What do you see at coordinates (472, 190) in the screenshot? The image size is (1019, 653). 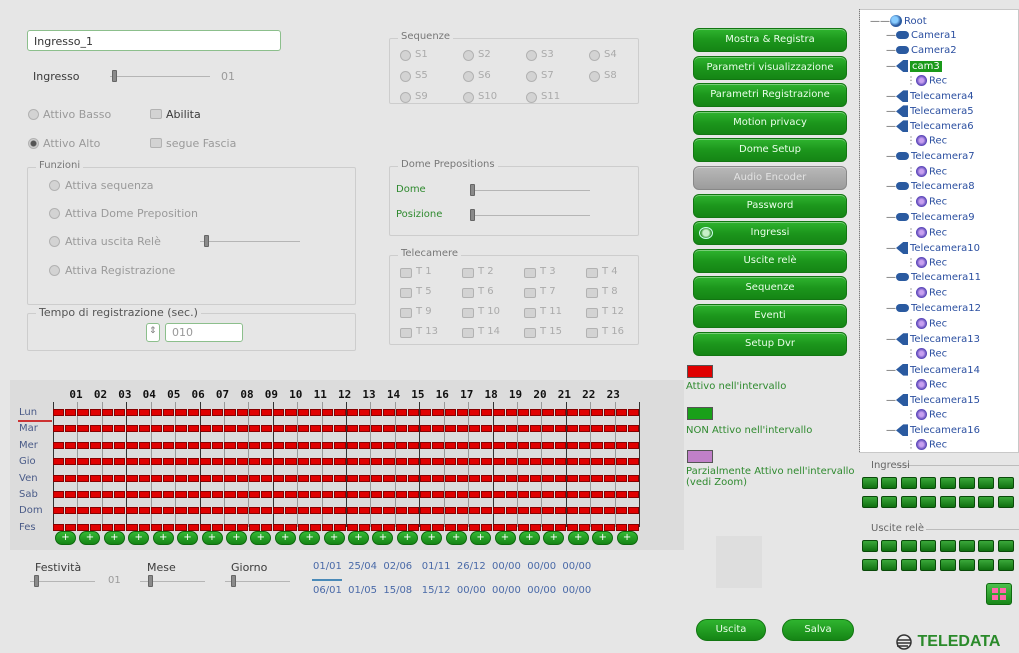 I see `dome-slider-thumb` at bounding box center [472, 190].